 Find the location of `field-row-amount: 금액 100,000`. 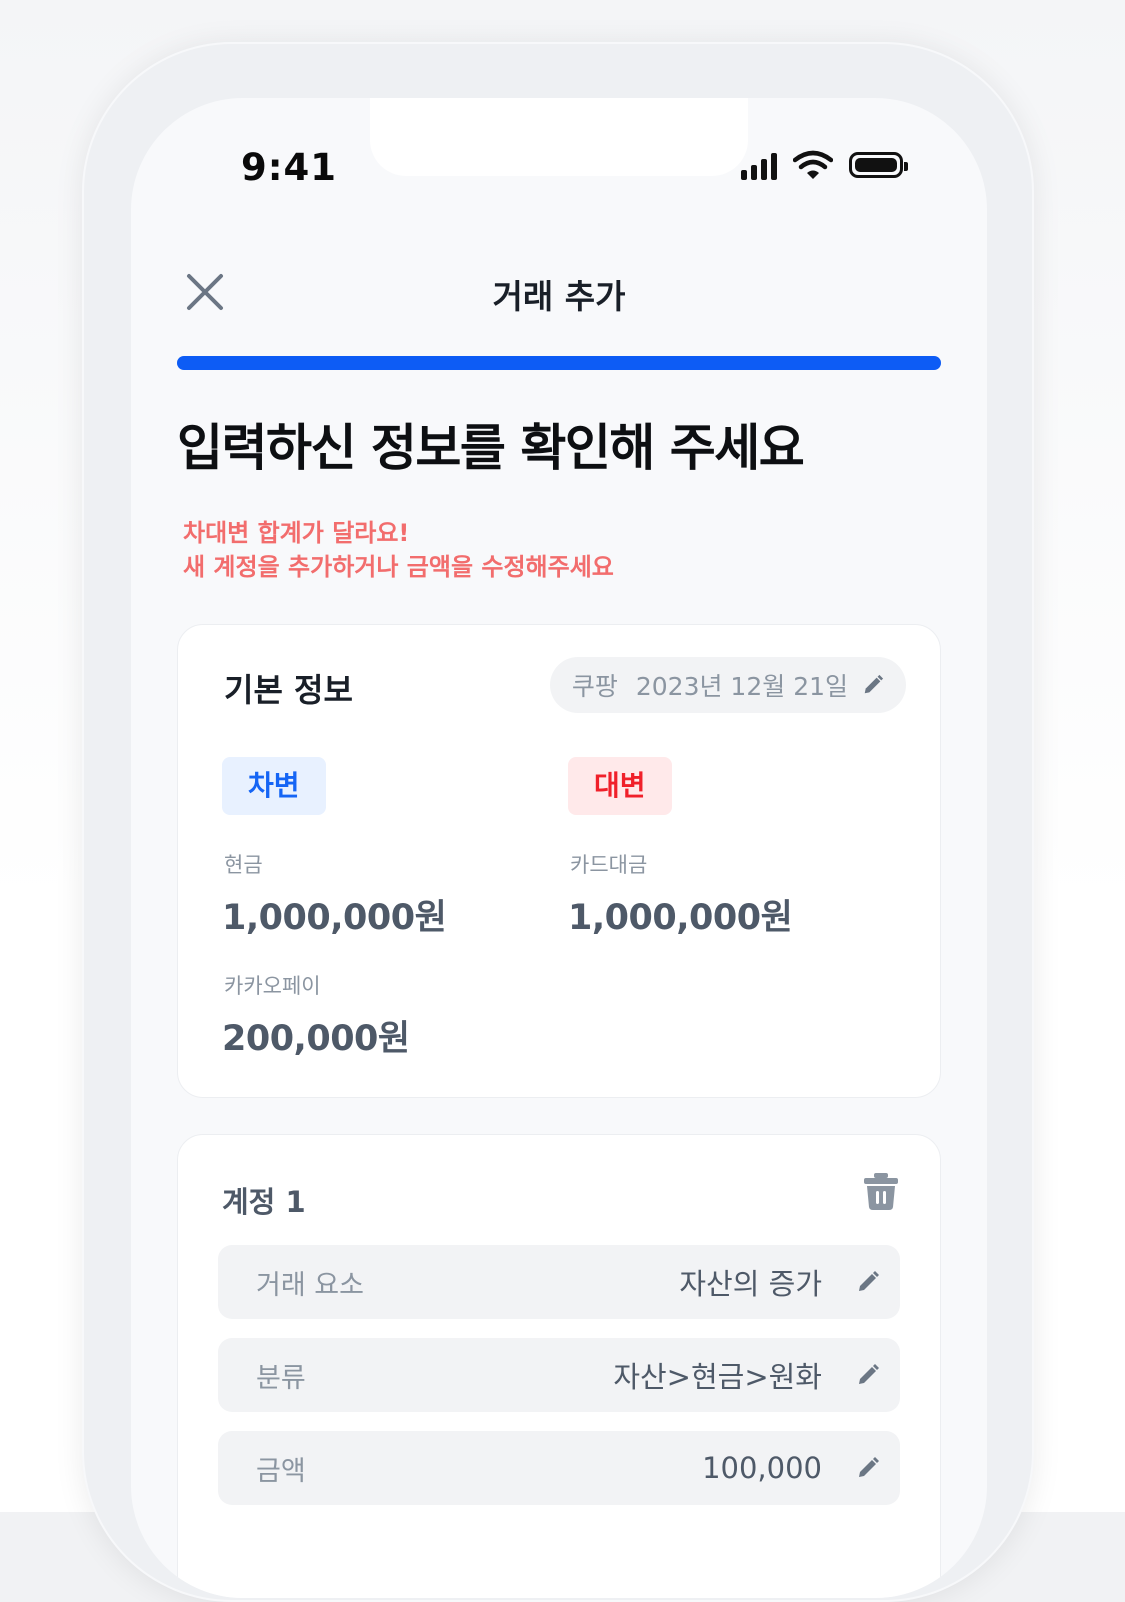

field-row-amount: 금액 100,000 is located at coordinates (559, 1468).